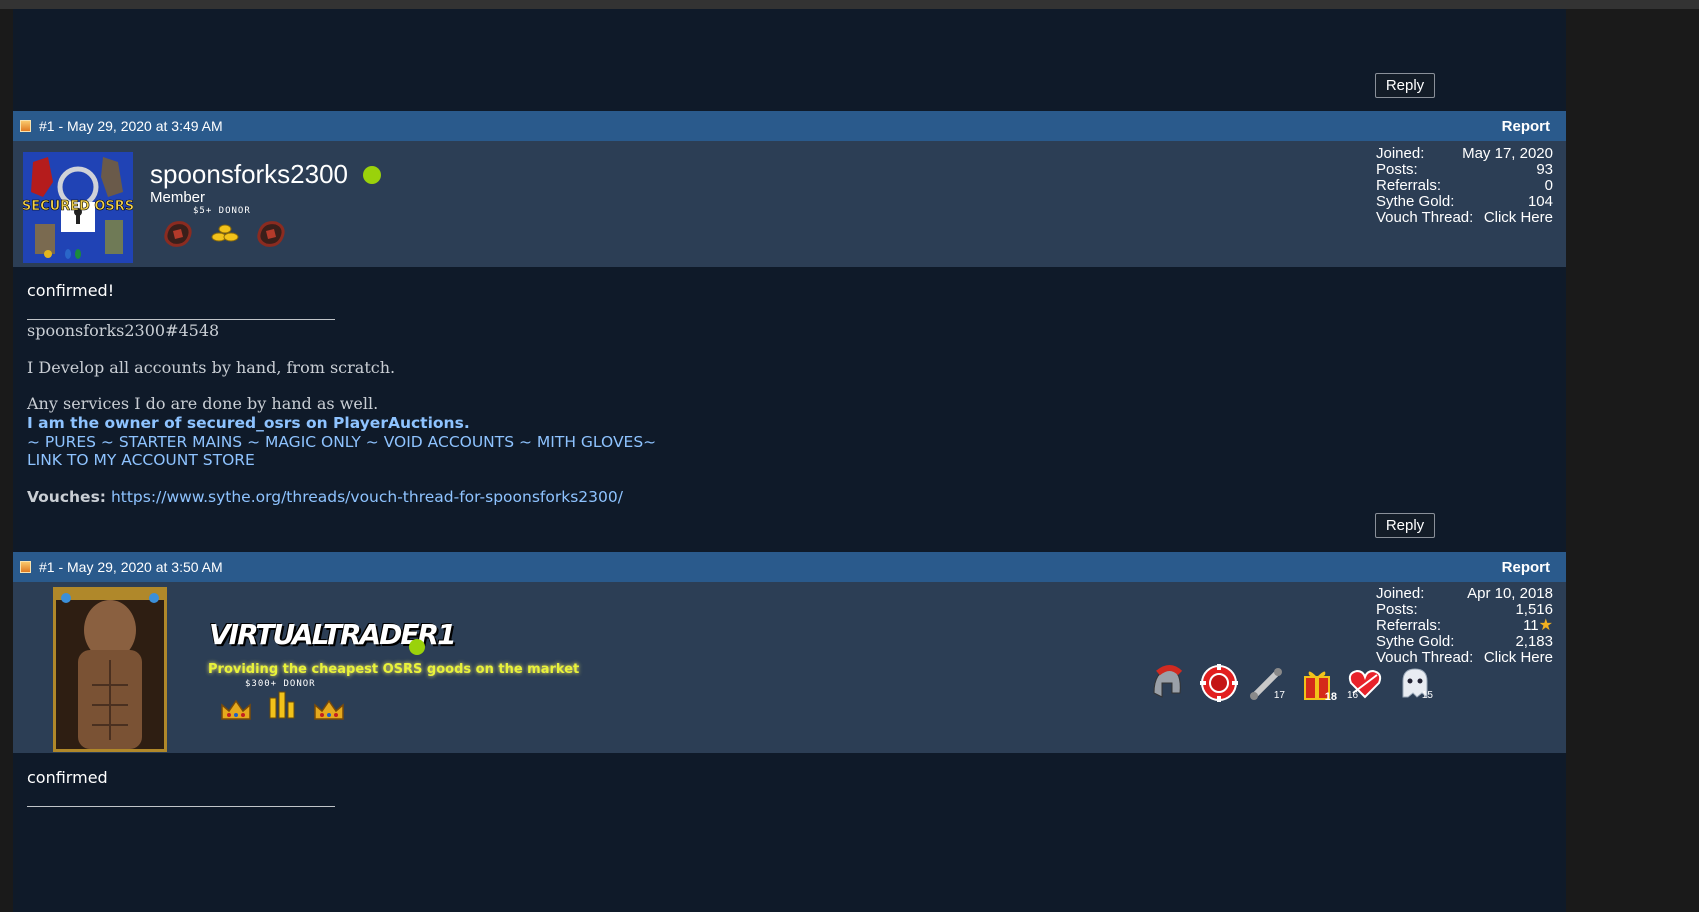 The height and width of the screenshot is (912, 1699). What do you see at coordinates (789, 567) in the screenshot?
I see `post-header-2: #1 - May 29, 2020 at 3:50 AM Report` at bounding box center [789, 567].